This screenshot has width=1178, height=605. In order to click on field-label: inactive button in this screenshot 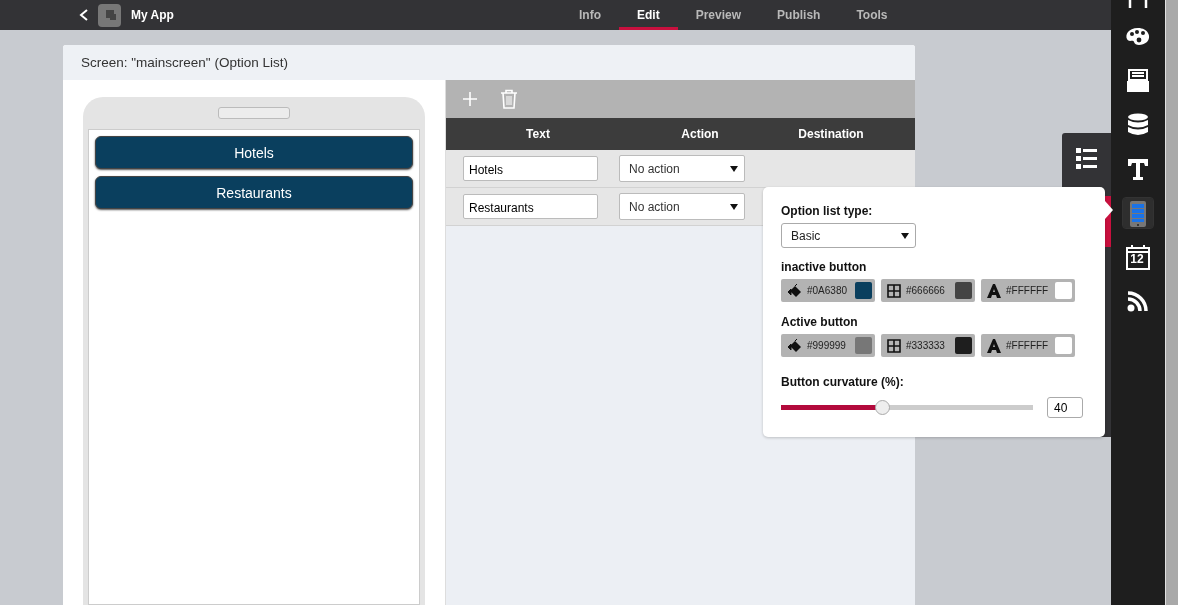, I will do `click(824, 267)`.